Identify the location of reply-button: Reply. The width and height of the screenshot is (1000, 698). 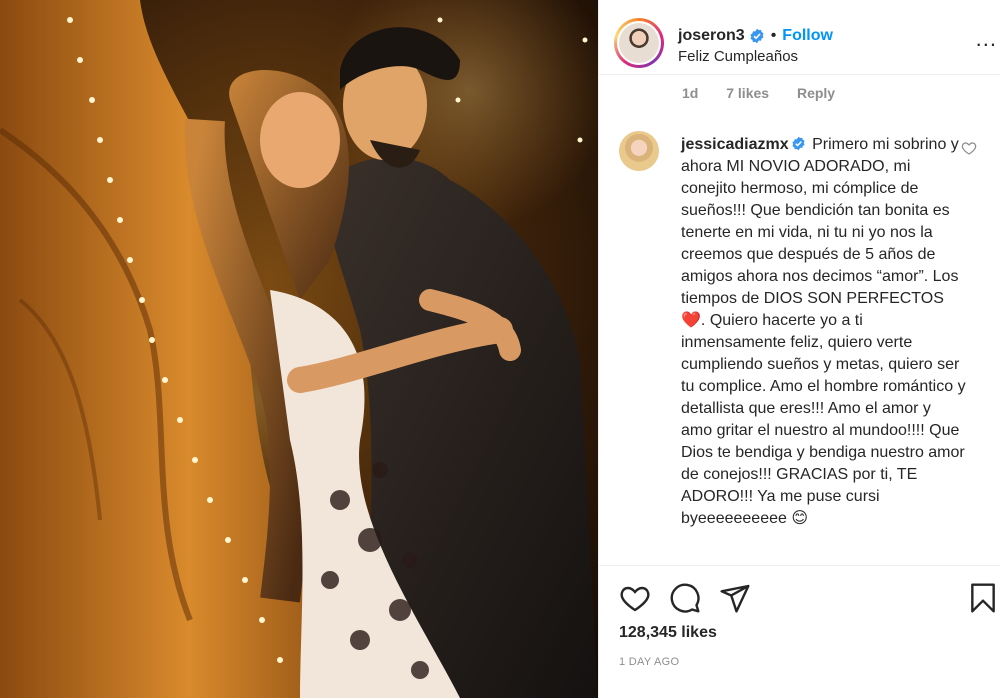
(816, 93).